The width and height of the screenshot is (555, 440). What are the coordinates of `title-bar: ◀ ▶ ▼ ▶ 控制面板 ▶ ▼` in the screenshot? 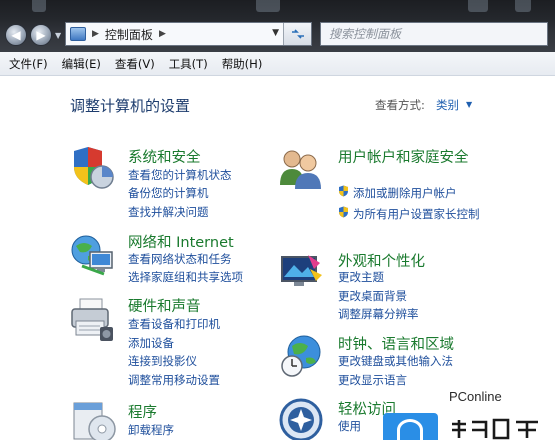 It's located at (277, 26).